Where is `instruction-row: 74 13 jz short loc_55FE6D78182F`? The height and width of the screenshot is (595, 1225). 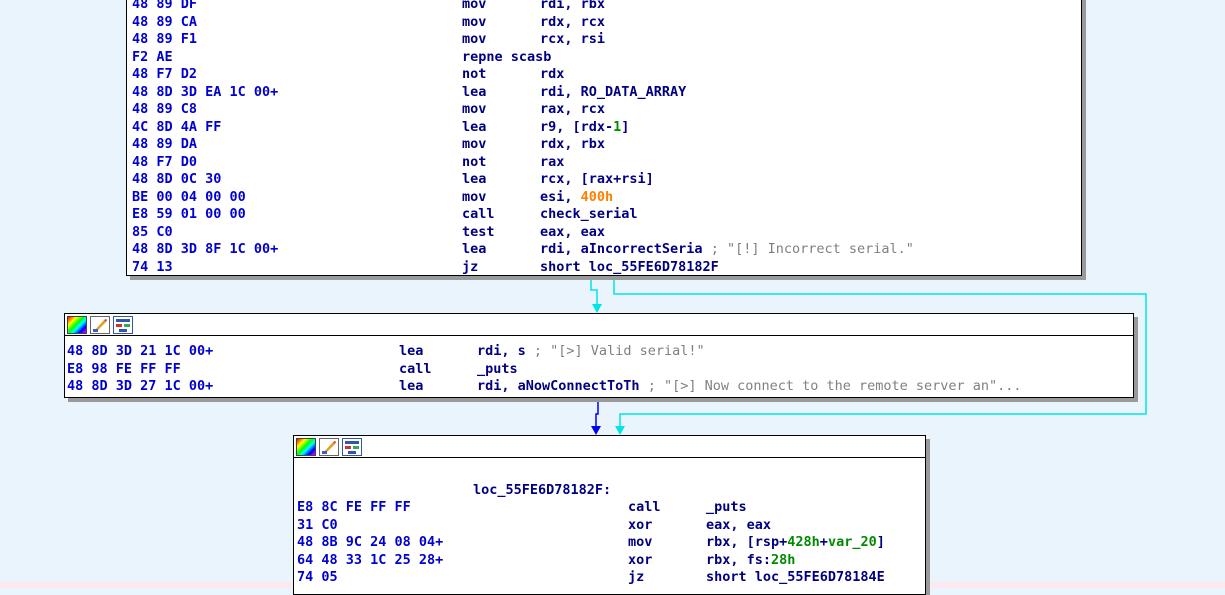 instruction-row: 74 13 jz short loc_55FE6D78182F is located at coordinates (604, 267).